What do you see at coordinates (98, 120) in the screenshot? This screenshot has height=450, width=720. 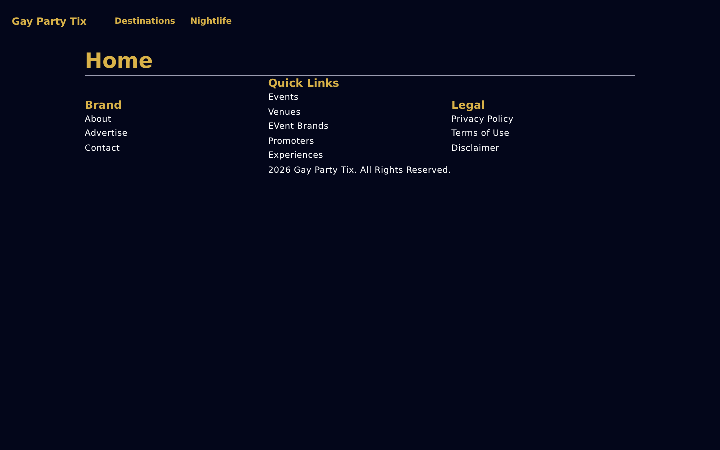 I see `footer-link: About` at bounding box center [98, 120].